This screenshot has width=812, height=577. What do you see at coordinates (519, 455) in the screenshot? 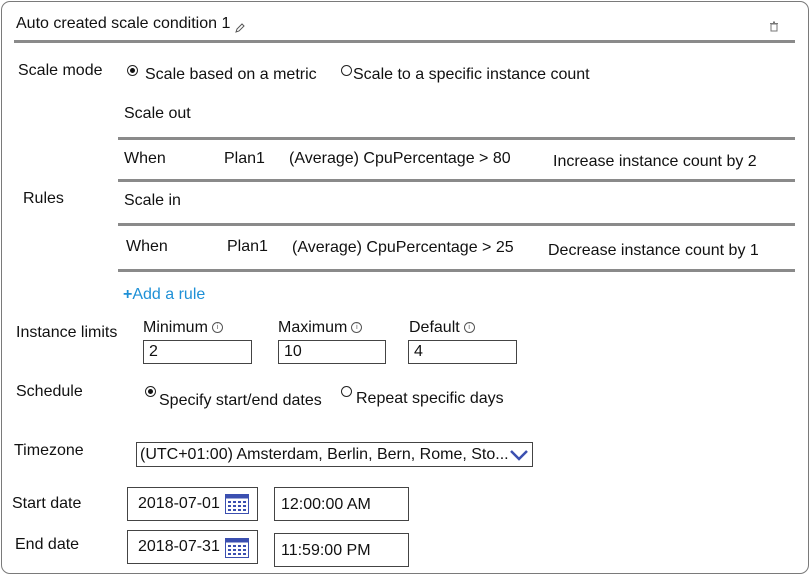
I see `chevron-down-icon` at bounding box center [519, 455].